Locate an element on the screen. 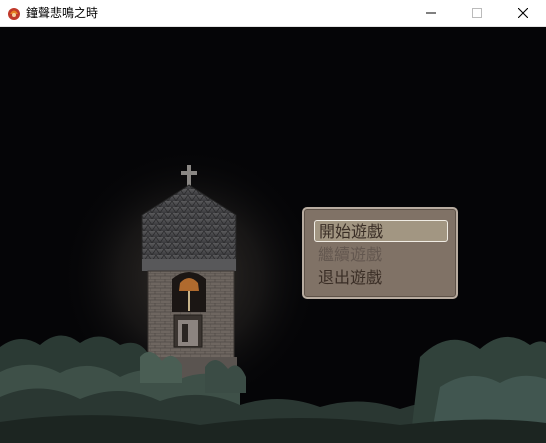 This screenshot has width=546, height=443. menu-item-continue: 繼續遊戲 is located at coordinates (381, 255).